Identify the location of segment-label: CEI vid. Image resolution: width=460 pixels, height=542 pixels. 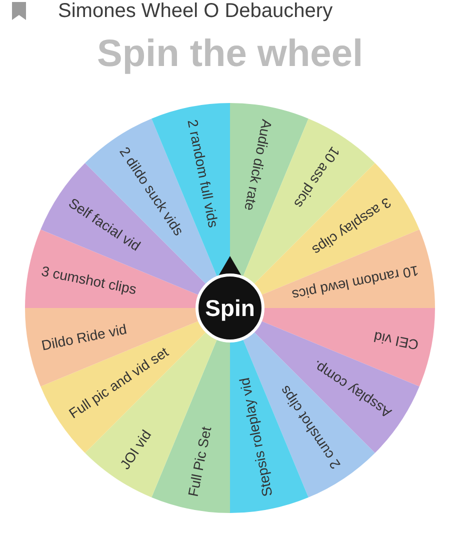
(396, 341).